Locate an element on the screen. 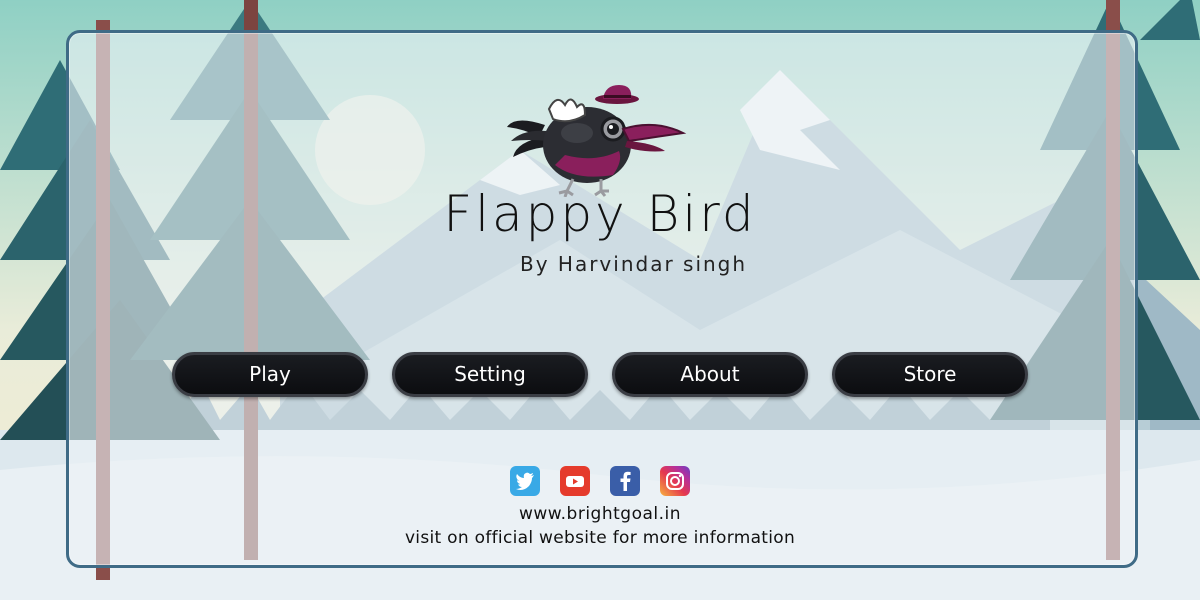 The width and height of the screenshot is (1200, 600). youtube-icon is located at coordinates (575, 481).